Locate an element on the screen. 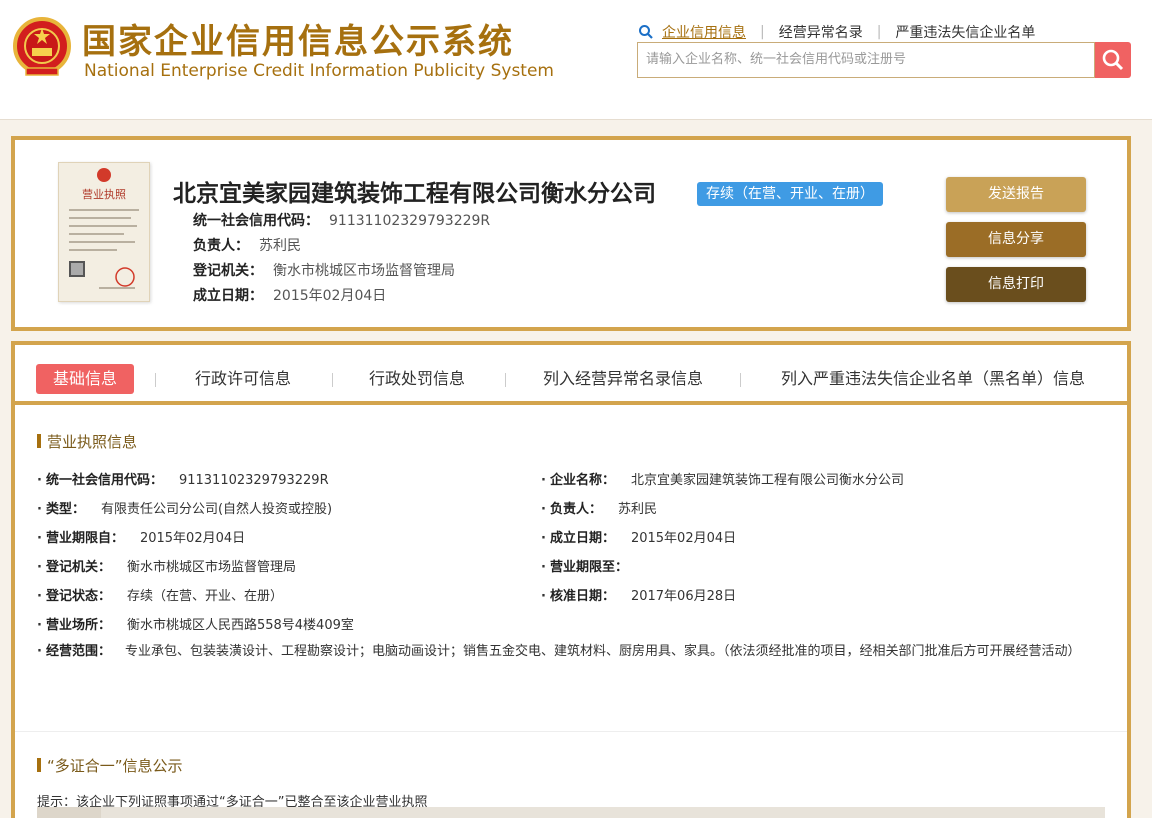  share-info-button: 信息分享 is located at coordinates (1016, 239).